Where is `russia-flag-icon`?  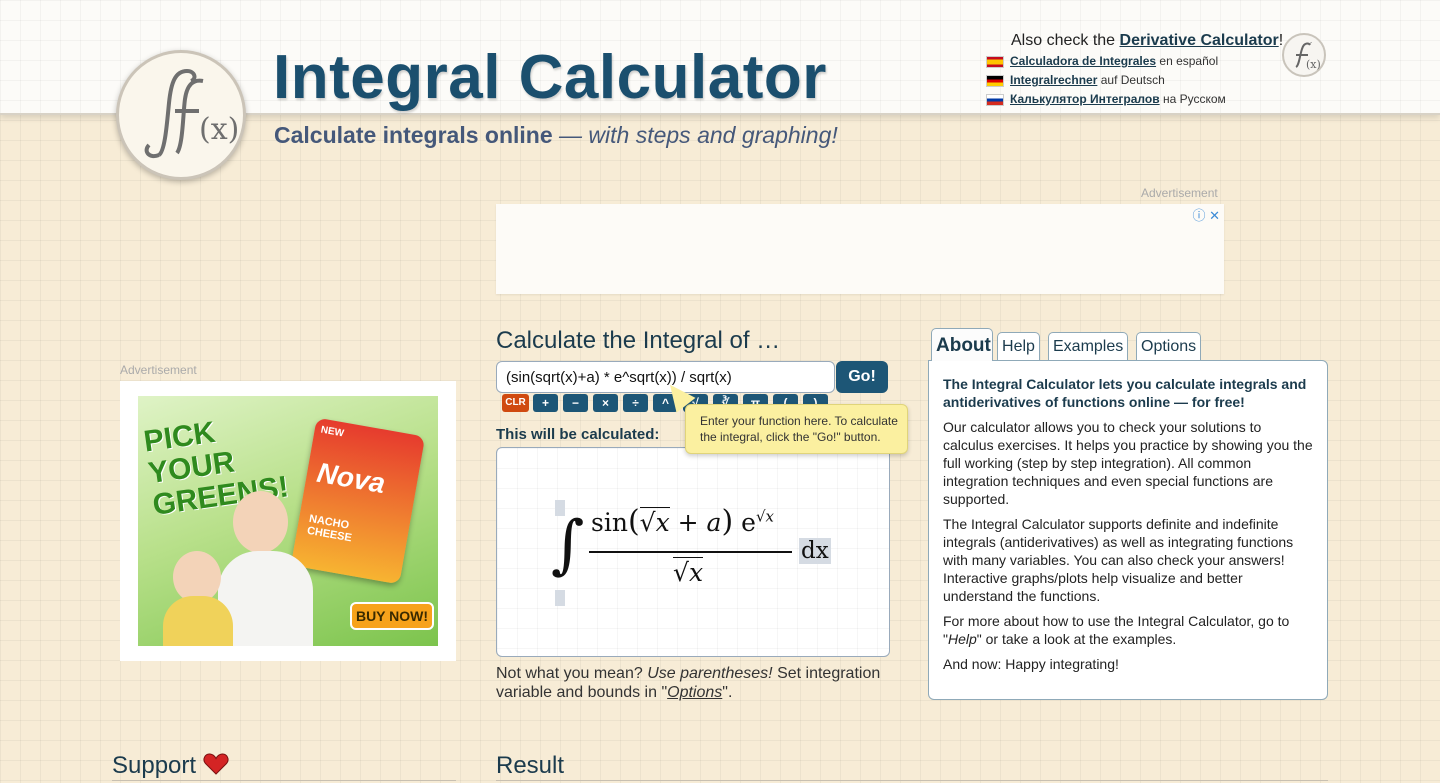 russia-flag-icon is located at coordinates (995, 99).